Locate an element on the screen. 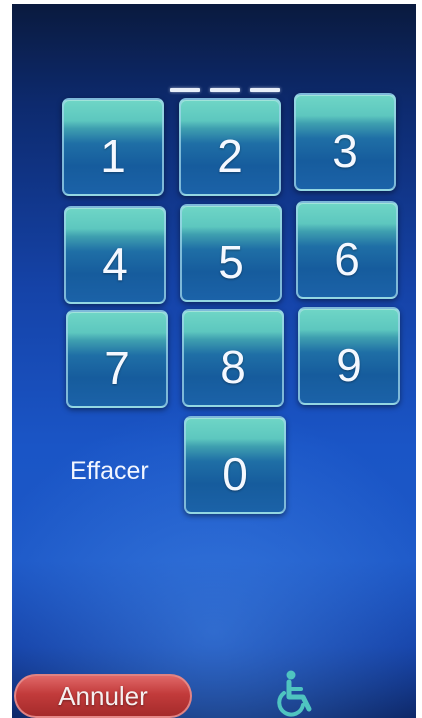 This screenshot has height=718, width=422. key-7: 7 is located at coordinates (117, 359).